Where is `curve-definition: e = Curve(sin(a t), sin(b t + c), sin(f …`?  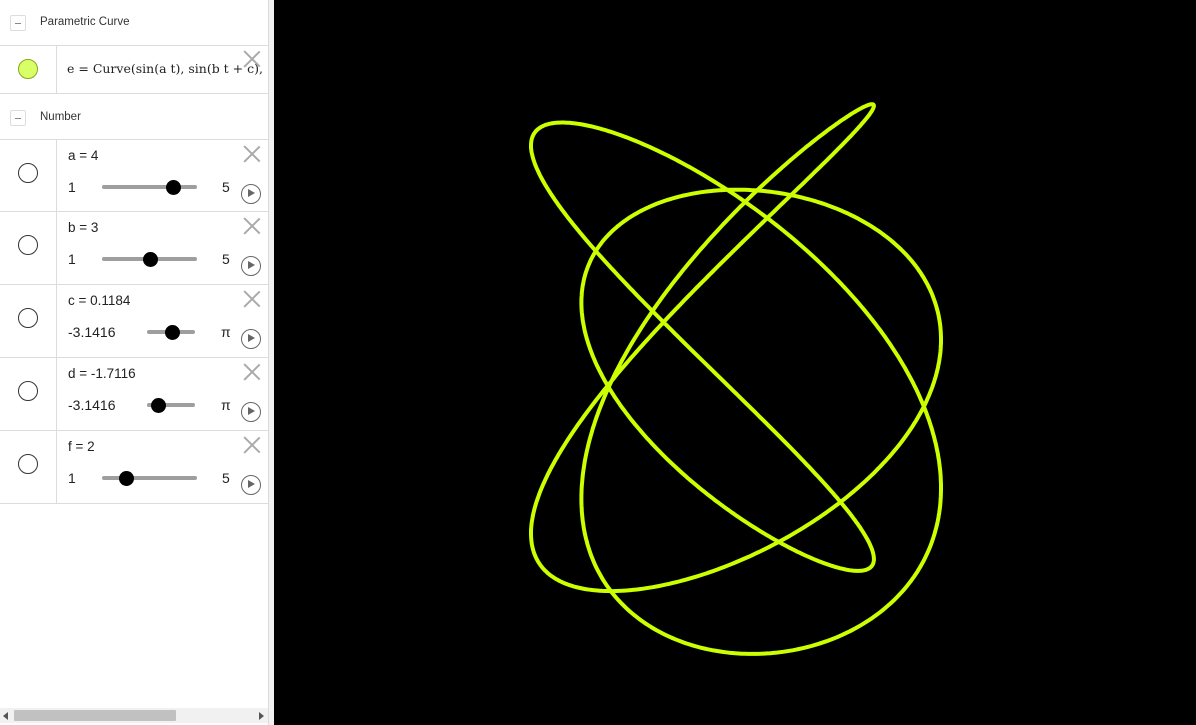 curve-definition: e = Curve(sin(a t), sin(b t + c), sin(f … is located at coordinates (167, 68).